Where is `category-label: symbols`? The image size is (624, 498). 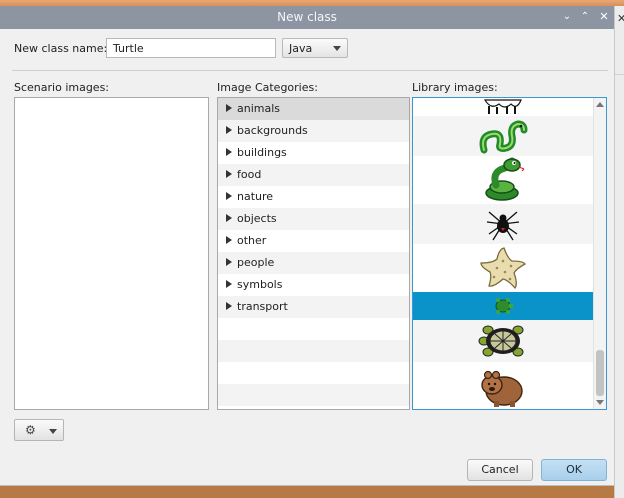 category-label: symbols is located at coordinates (260, 284).